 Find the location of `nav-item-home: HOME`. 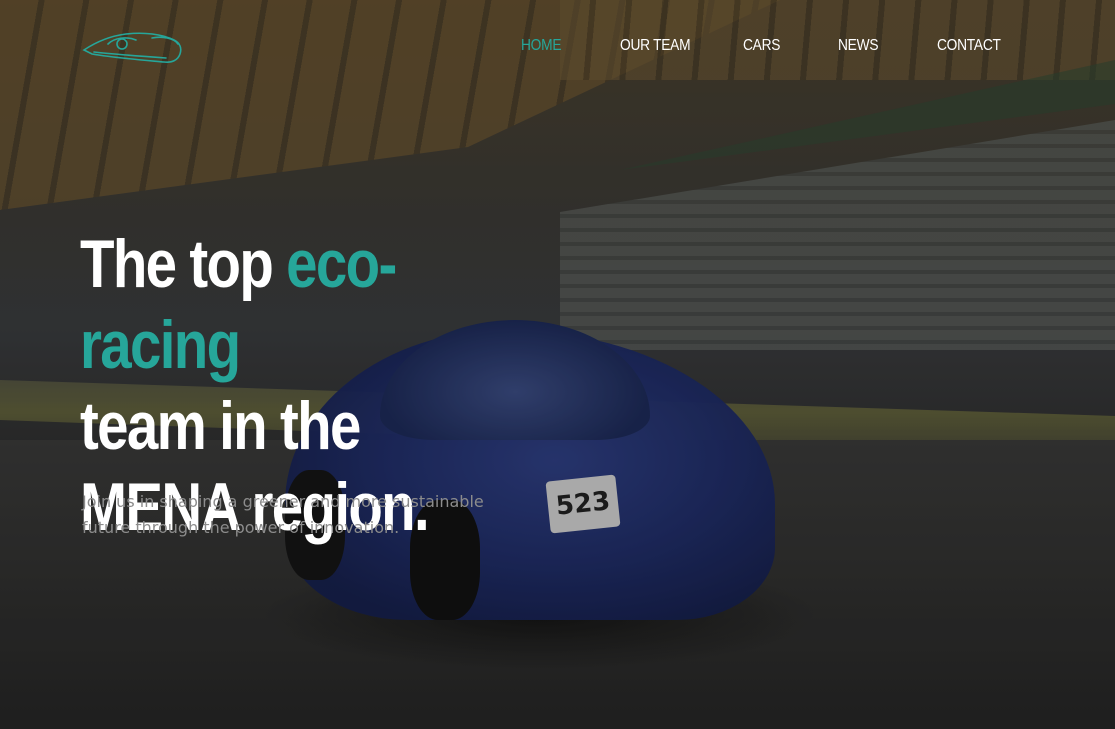

nav-item-home: HOME is located at coordinates (541, 46).